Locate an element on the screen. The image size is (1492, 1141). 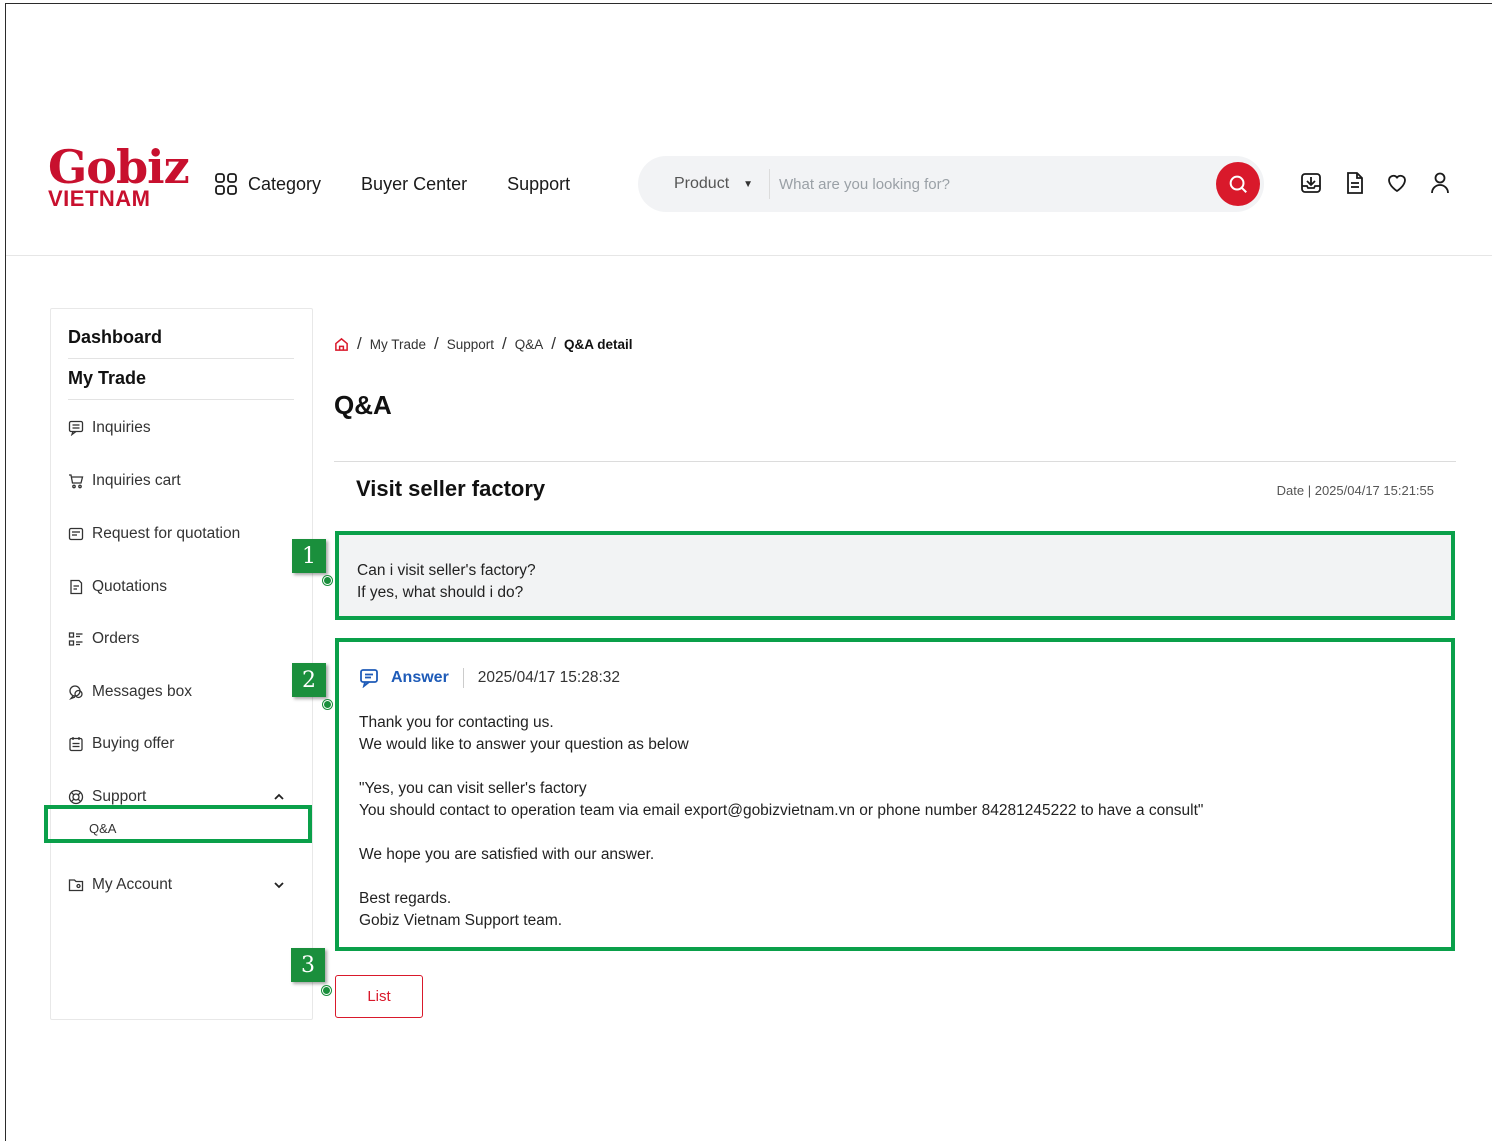
logo: Gobiz VIETNAM is located at coordinates (119, 175).